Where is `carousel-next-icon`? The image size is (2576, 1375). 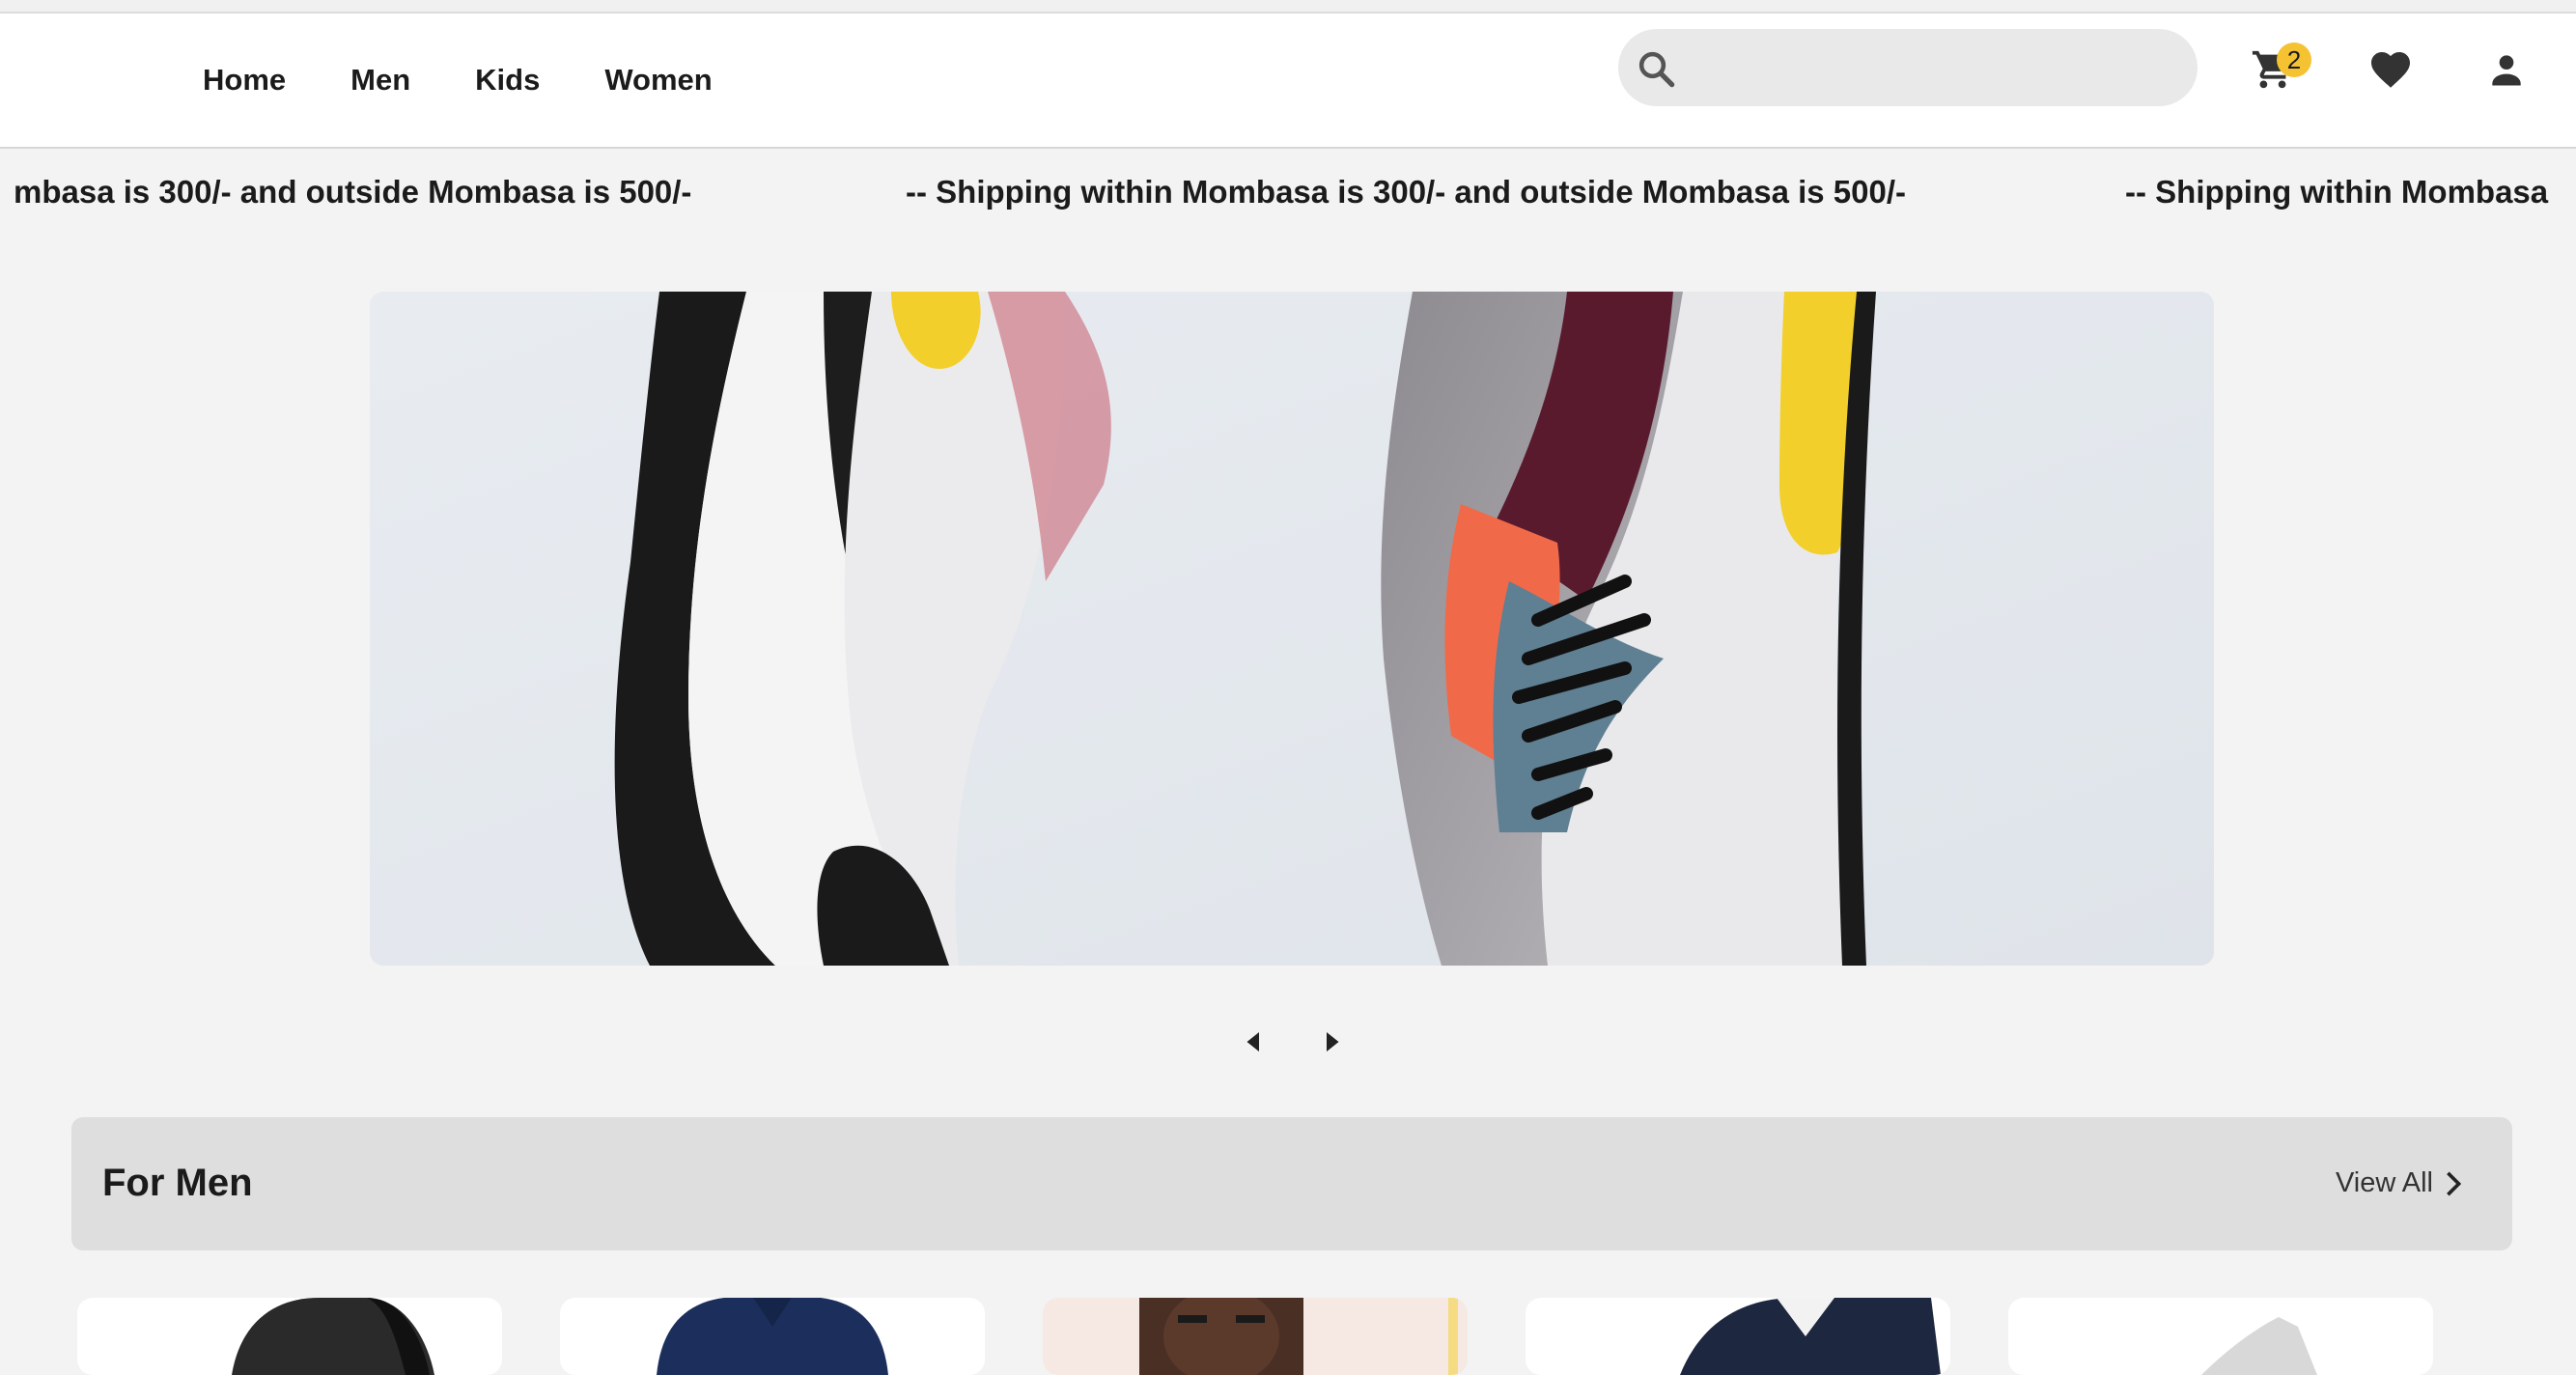
carousel-next-icon is located at coordinates (1332, 1041).